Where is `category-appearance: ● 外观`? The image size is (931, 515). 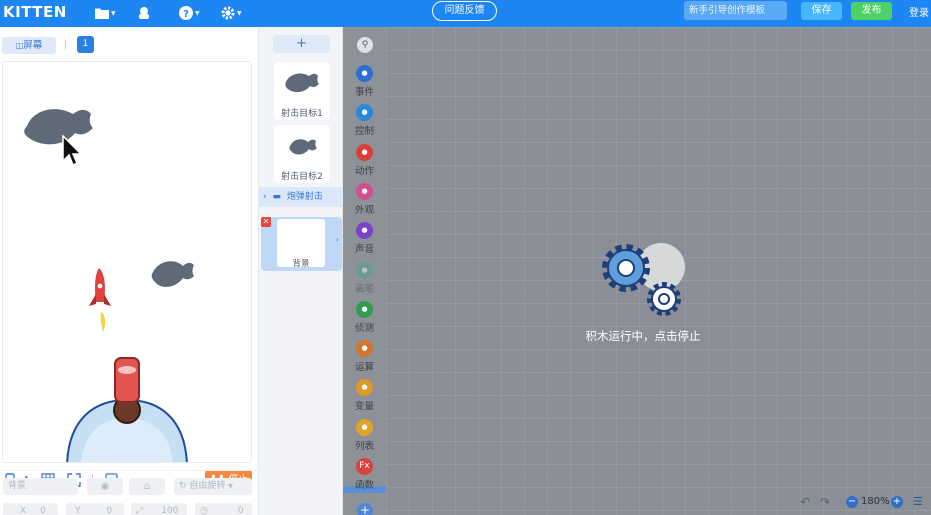 category-appearance: ● 外观 is located at coordinates (364, 201).